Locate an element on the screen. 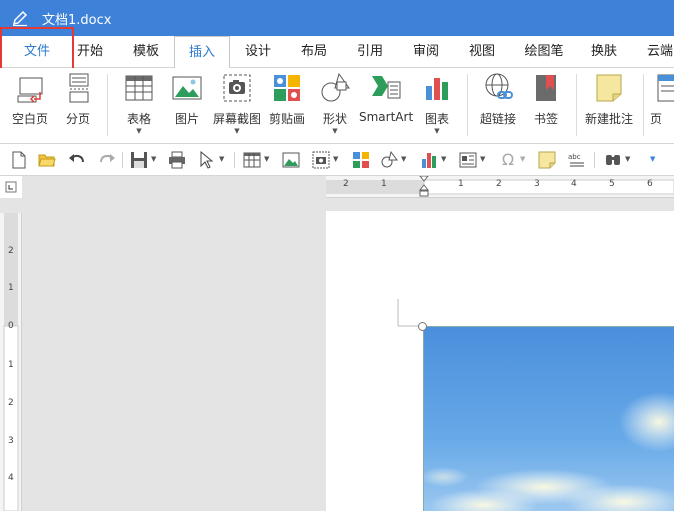 The height and width of the screenshot is (511, 674). horizontal-ruler: 2 1 1 2 3 4 5 6 is located at coordinates (500, 187).